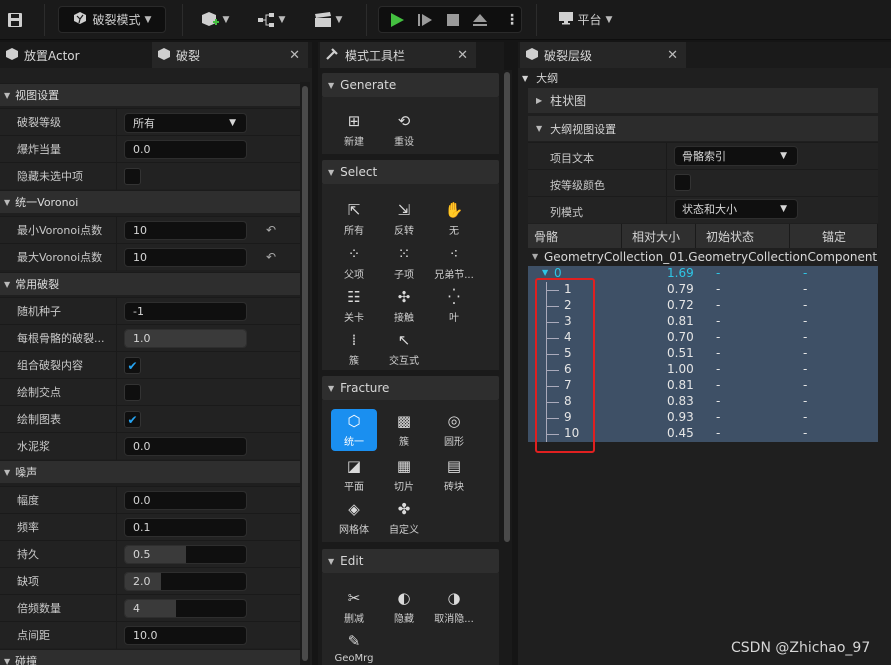  Describe the element at coordinates (454, 475) in the screenshot. I see `tool-brick: ▤ 砖块` at that location.